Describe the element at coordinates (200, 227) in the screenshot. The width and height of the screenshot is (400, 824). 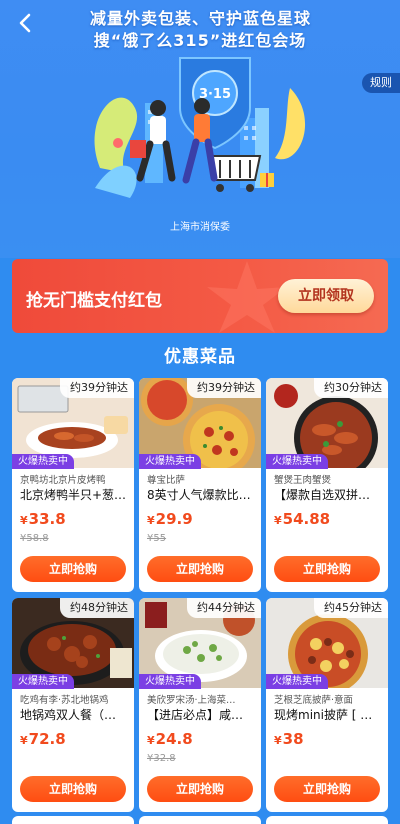
I see `organizer-label: 上海市消保委` at that location.